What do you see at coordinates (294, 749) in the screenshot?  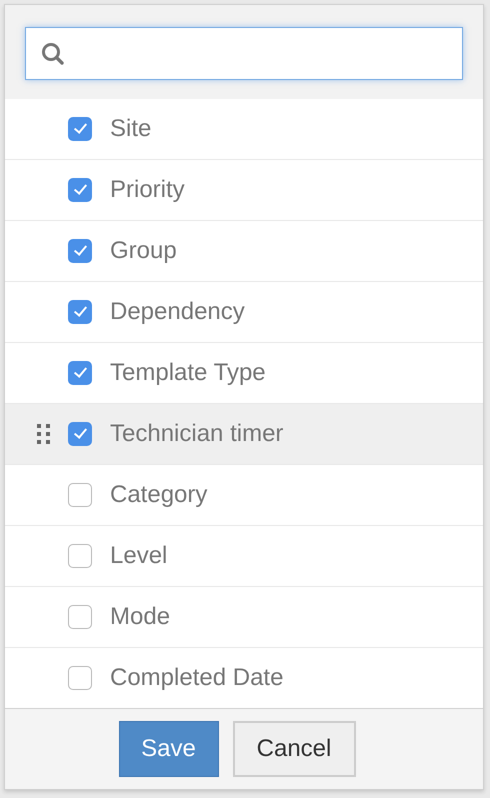 I see `cancel-button: Cancel` at bounding box center [294, 749].